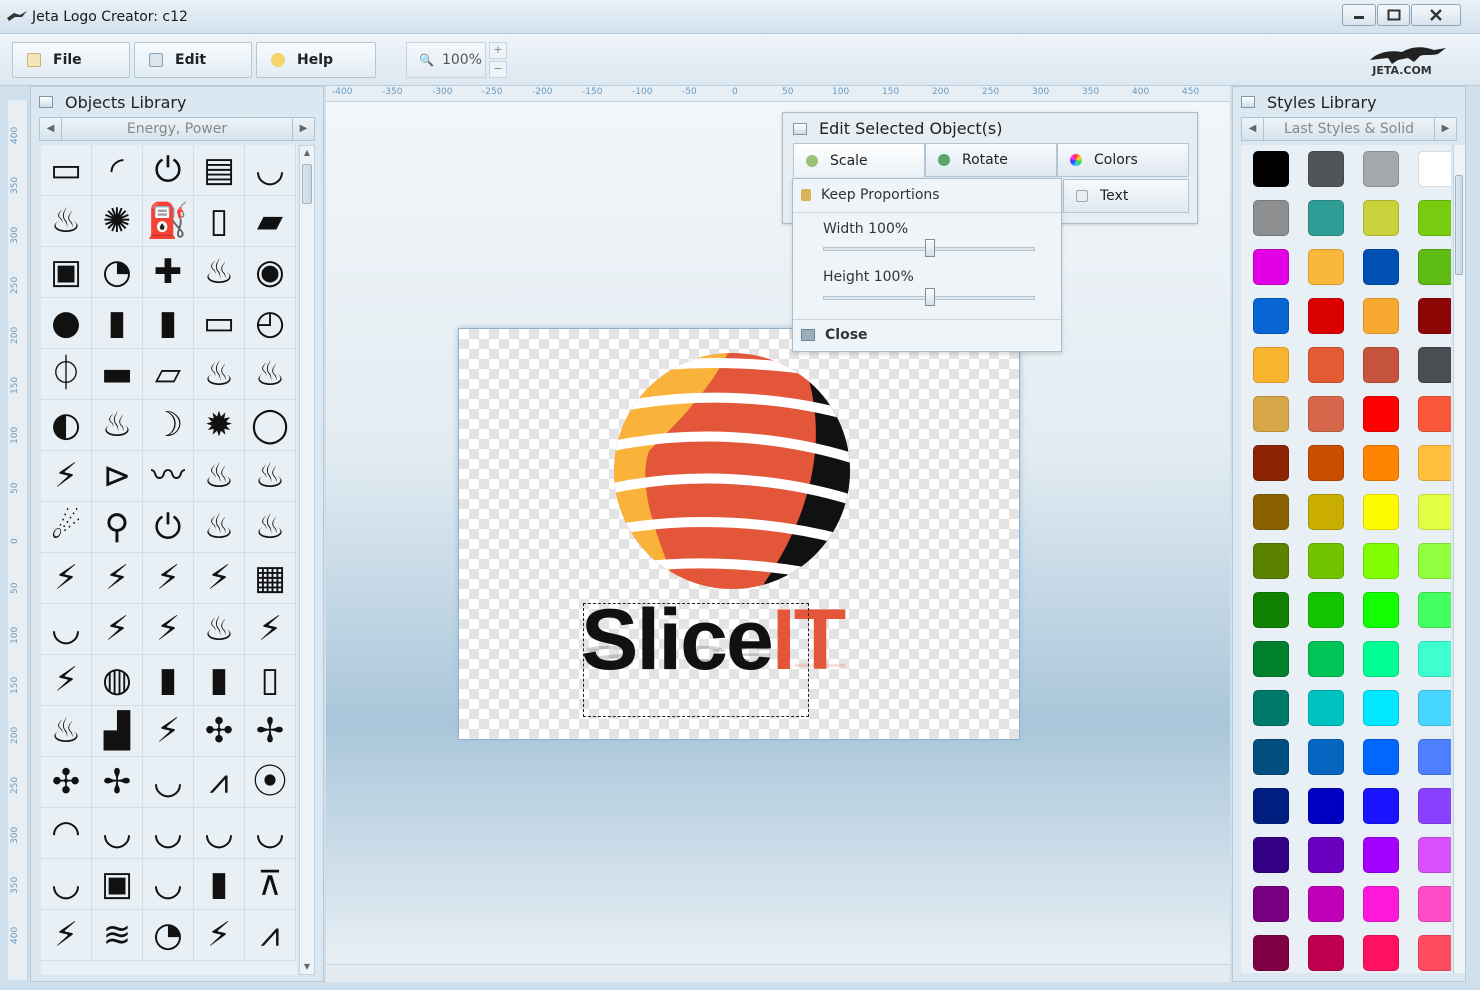  I want to click on spark-icon: ✹, so click(219, 425).